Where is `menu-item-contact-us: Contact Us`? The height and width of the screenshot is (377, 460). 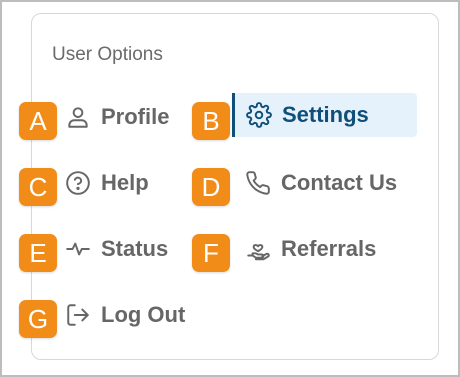 menu-item-contact-us: Contact Us is located at coordinates (320, 183).